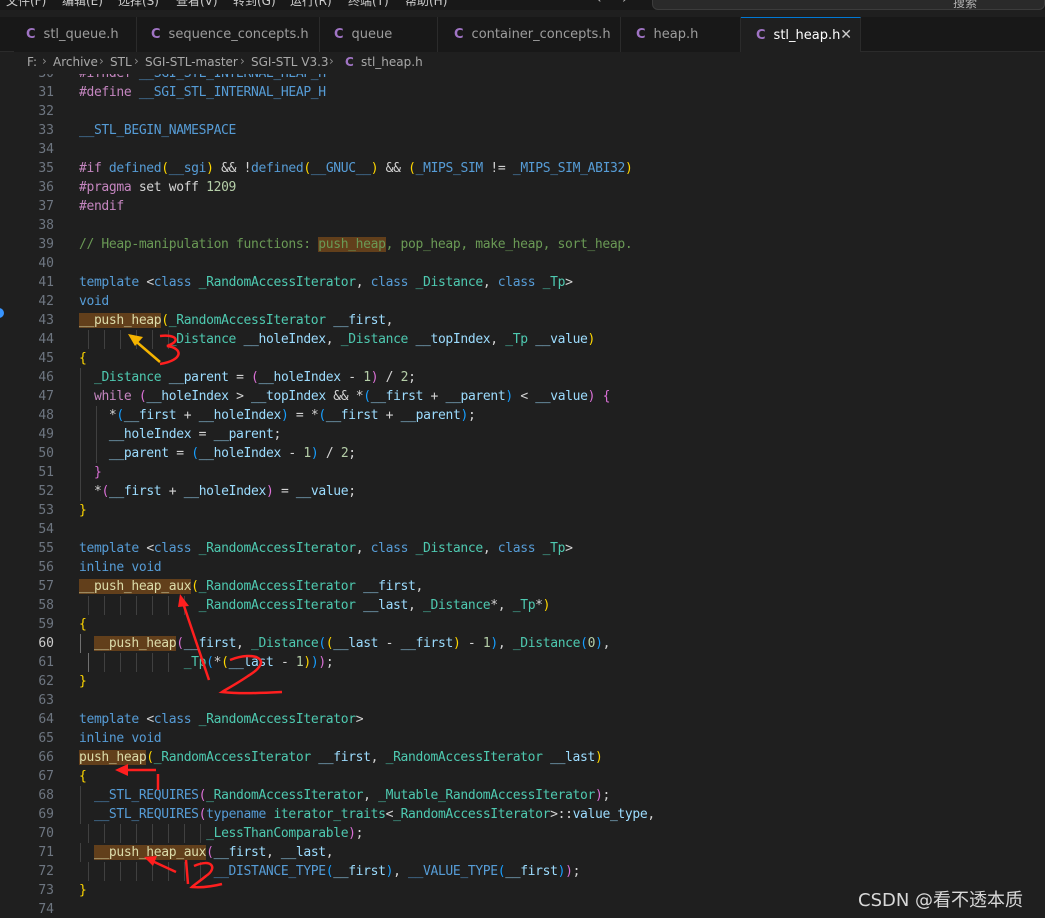 The height and width of the screenshot is (918, 1045). What do you see at coordinates (46, 92) in the screenshot?
I see `line-number: 31` at bounding box center [46, 92].